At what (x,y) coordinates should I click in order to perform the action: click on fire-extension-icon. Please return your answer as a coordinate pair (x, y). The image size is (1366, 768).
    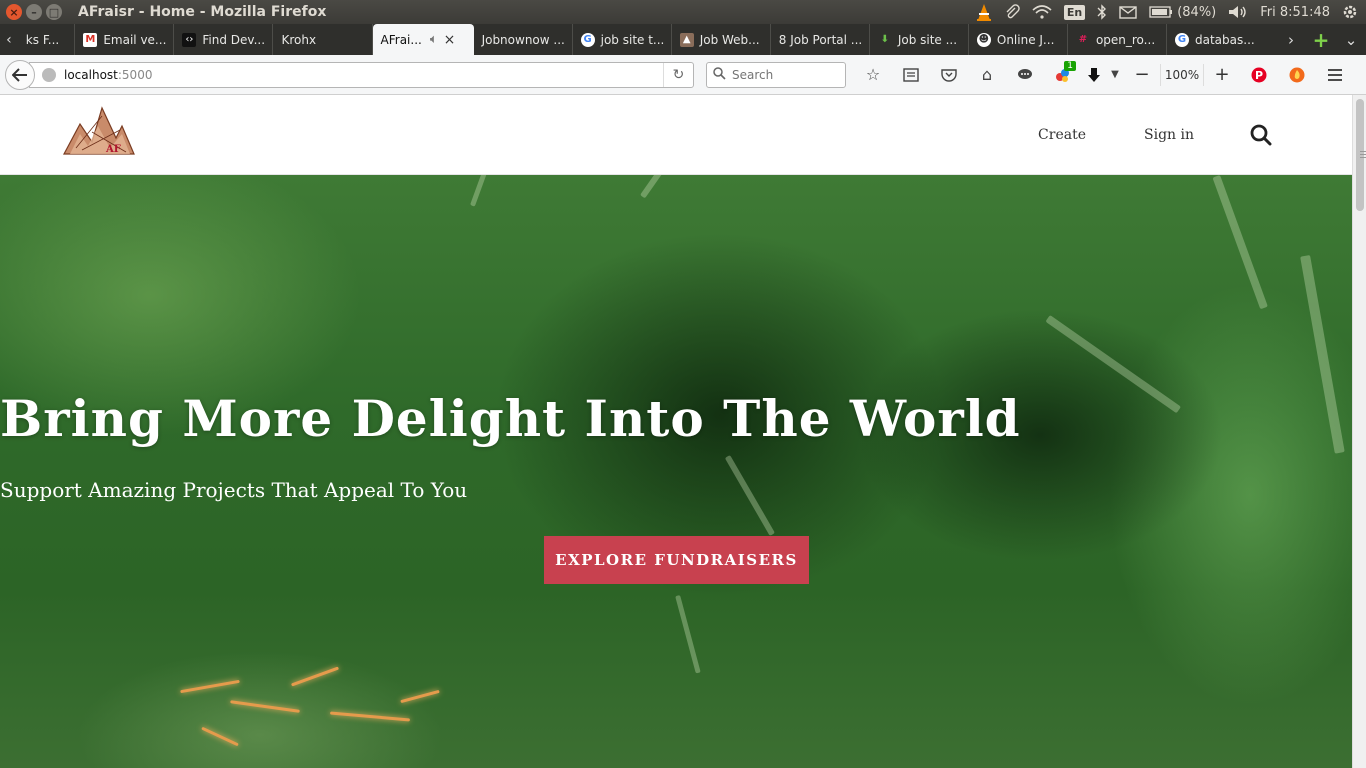
    Looking at the image, I should click on (1297, 75).